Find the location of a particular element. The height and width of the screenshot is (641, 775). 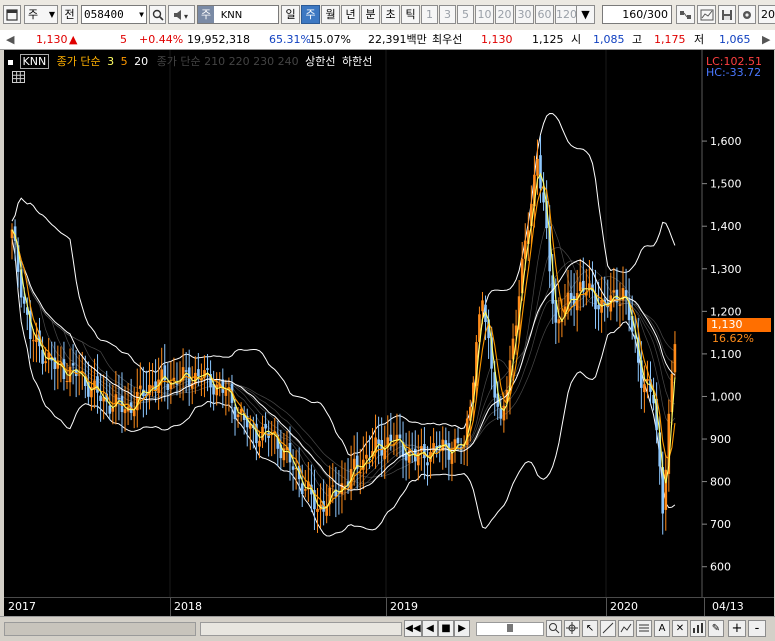

price-tick-label: 1,600 is located at coordinates (726, 141).